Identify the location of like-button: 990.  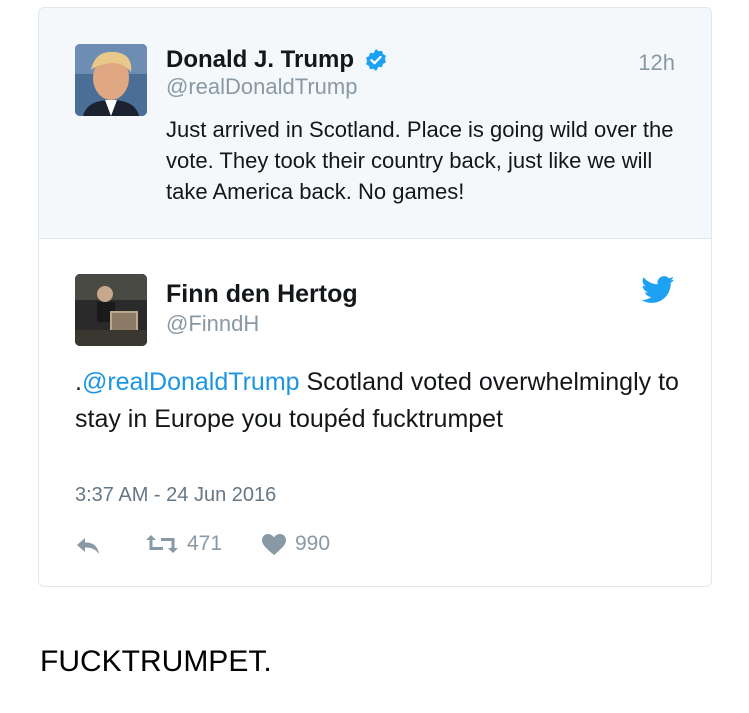
(295, 544).